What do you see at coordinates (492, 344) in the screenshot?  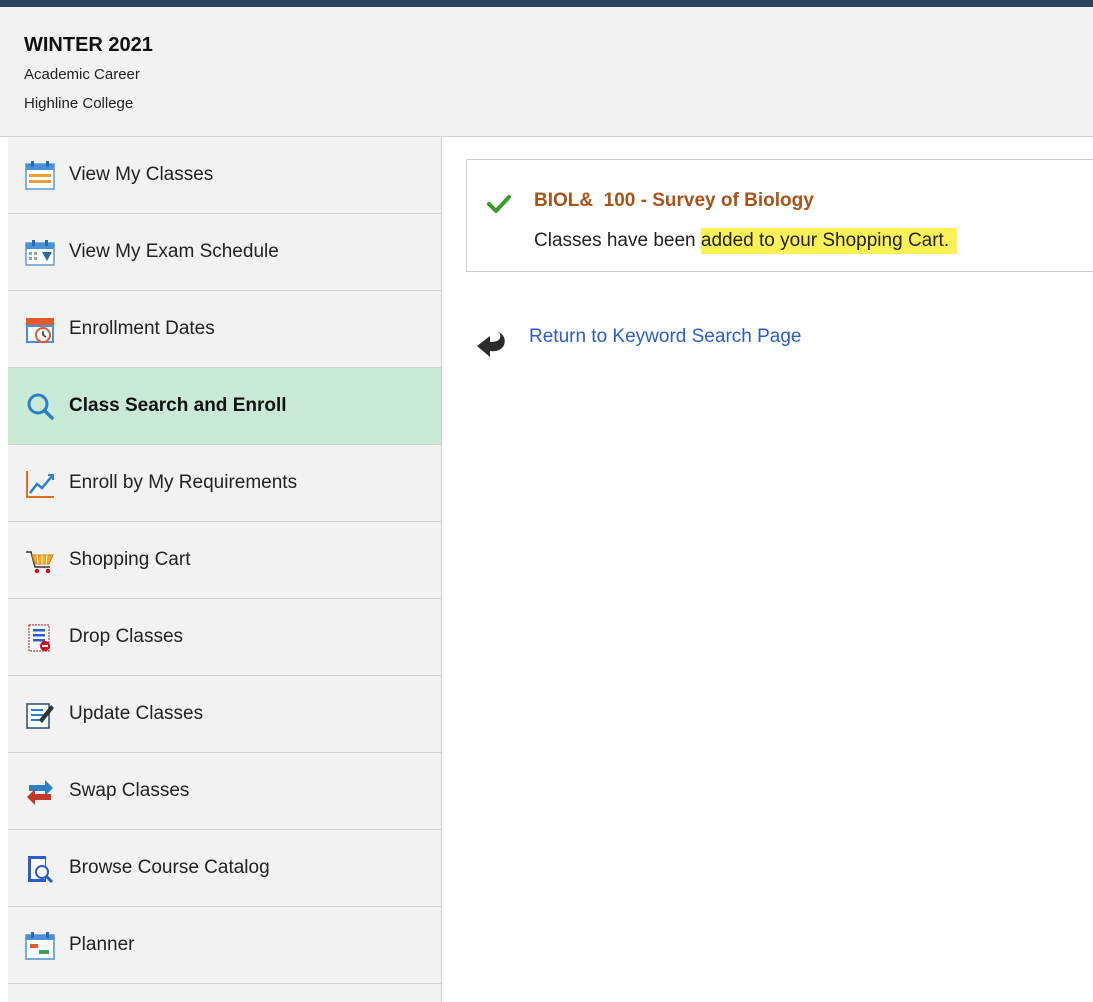 I see `return-arrow-icon` at bounding box center [492, 344].